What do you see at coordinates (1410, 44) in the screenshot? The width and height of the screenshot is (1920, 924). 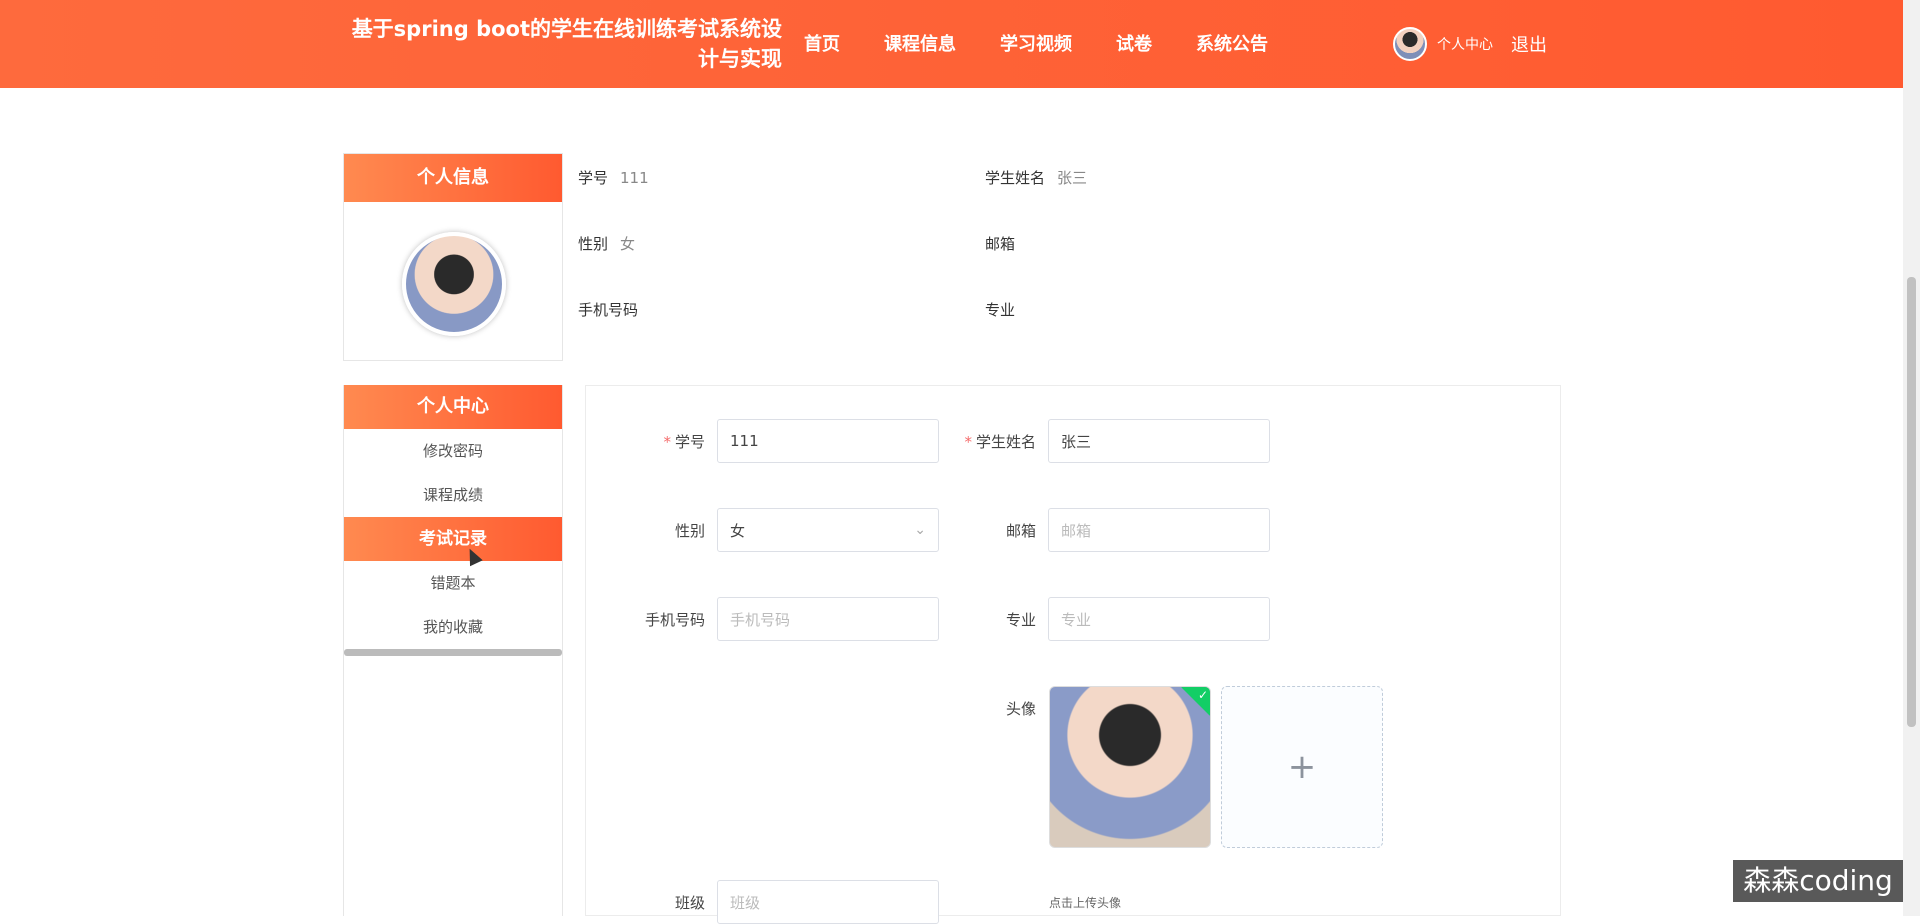 I see `user-avatar` at bounding box center [1410, 44].